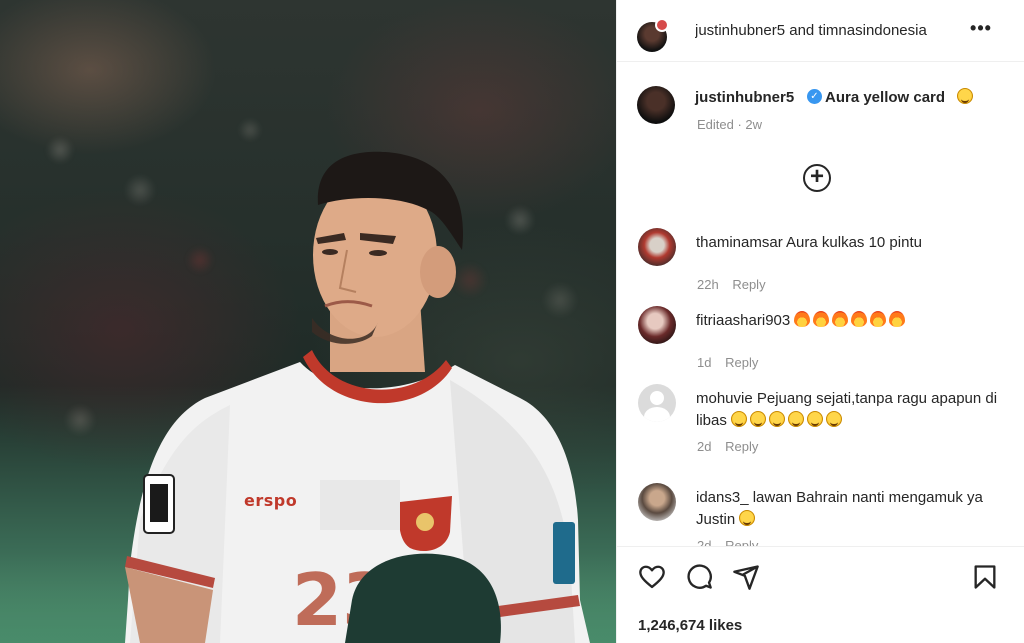 The width and height of the screenshot is (1024, 643). Describe the element at coordinates (817, 178) in the screenshot. I see `load-more-comments-icon: +` at that location.